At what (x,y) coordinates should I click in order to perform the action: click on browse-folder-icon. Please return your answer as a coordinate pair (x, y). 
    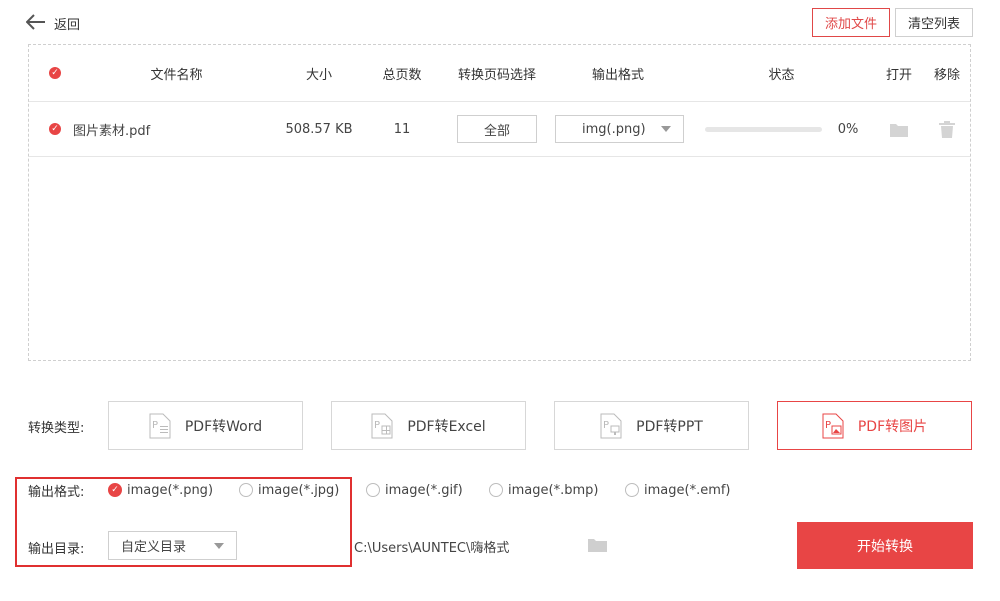
    Looking at the image, I should click on (597, 546).